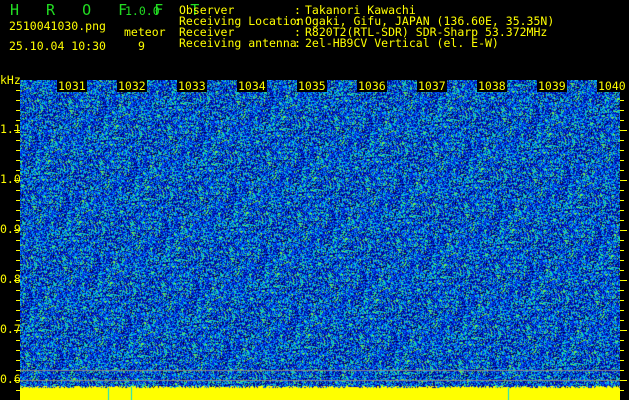 The image size is (629, 400). Describe the element at coordinates (57, 46) in the screenshot. I see `file-datetime: 25.10.04 10:30` at that location.